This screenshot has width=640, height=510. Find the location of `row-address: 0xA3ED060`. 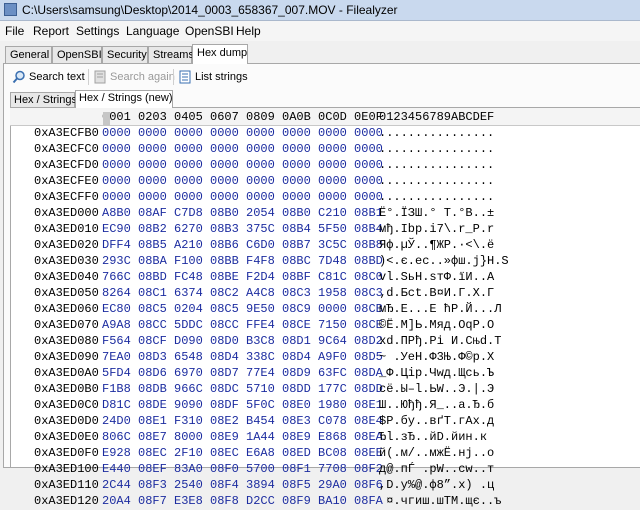

row-address: 0xA3ED060 is located at coordinates (66, 309).